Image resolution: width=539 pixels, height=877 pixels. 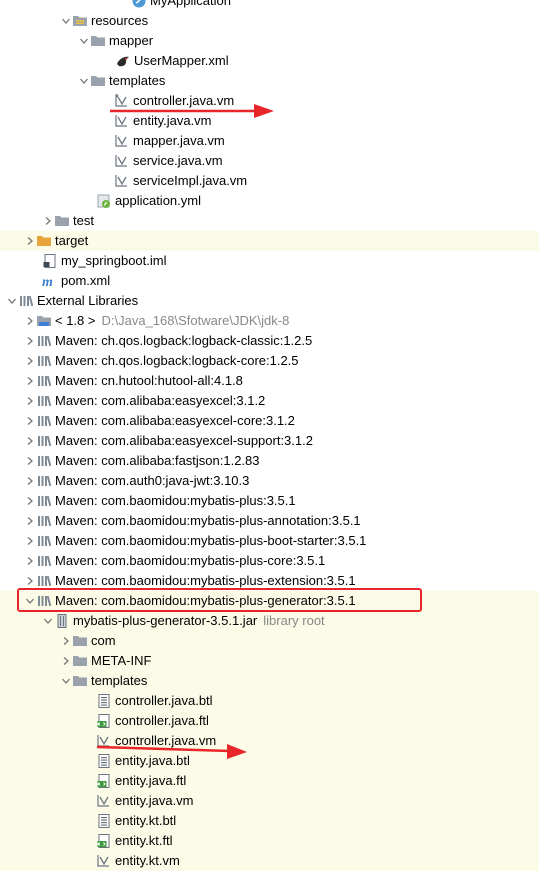 I want to click on maven-icon: m, so click(x=50, y=281).